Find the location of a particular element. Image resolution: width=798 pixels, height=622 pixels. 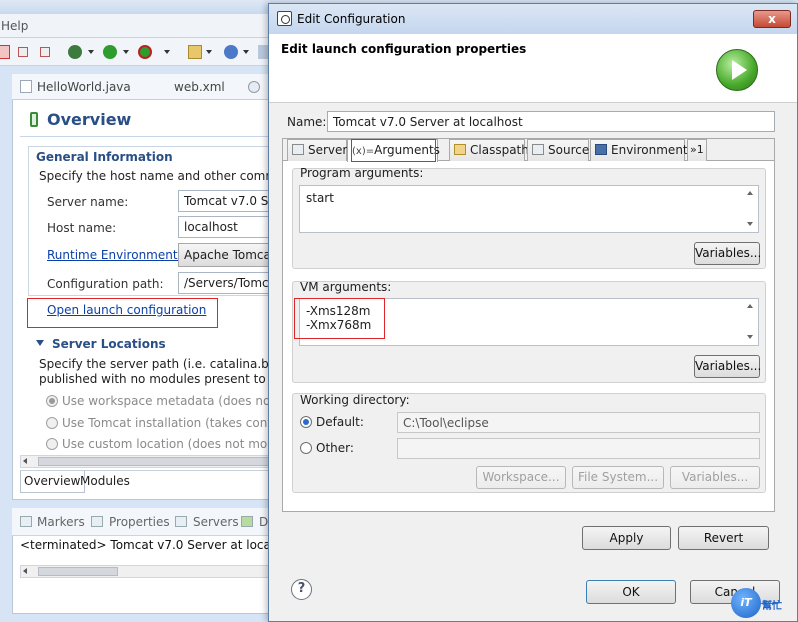

tab-helloworld-java: HelloWorld.java is located at coordinates (84, 87).